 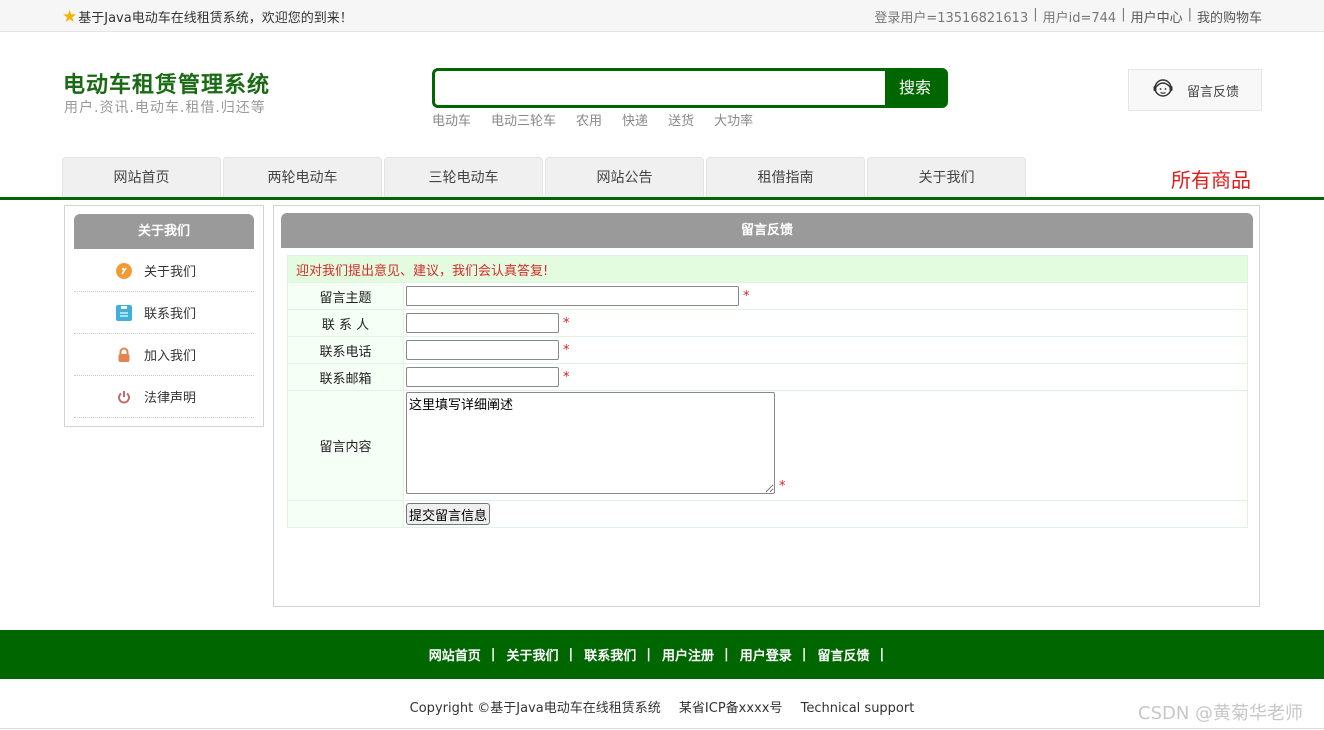 I want to click on search-bar: 搜索, so click(x=690, y=88).